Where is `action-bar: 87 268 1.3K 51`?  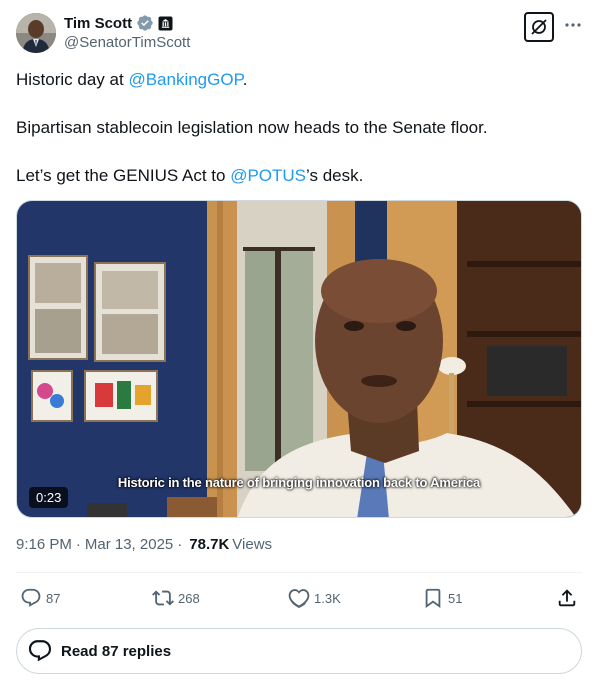 action-bar: 87 268 1.3K 51 is located at coordinates (299, 598).